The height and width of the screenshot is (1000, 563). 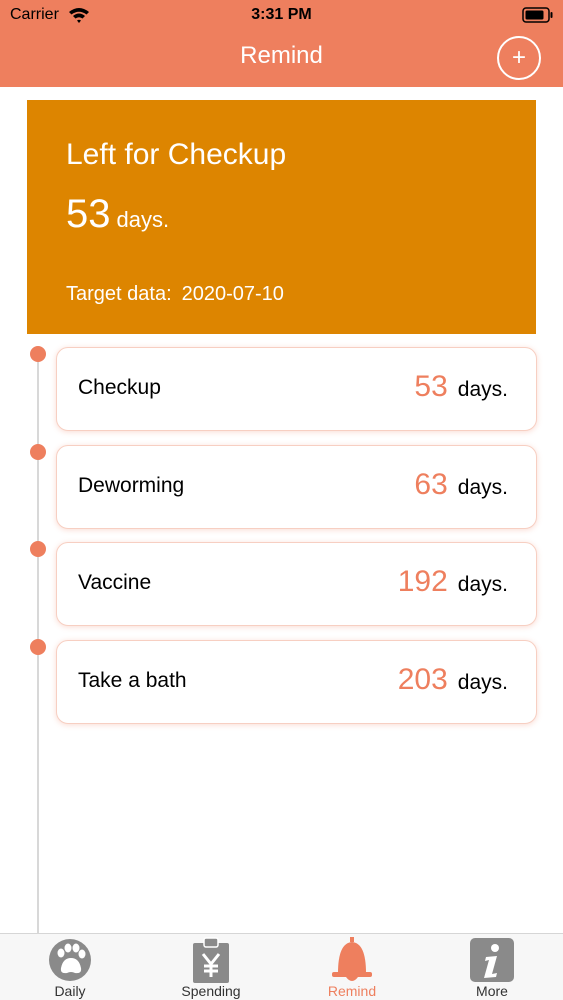 I want to click on status-bar: Carrier 3:31 PM, so click(x=281, y=15).